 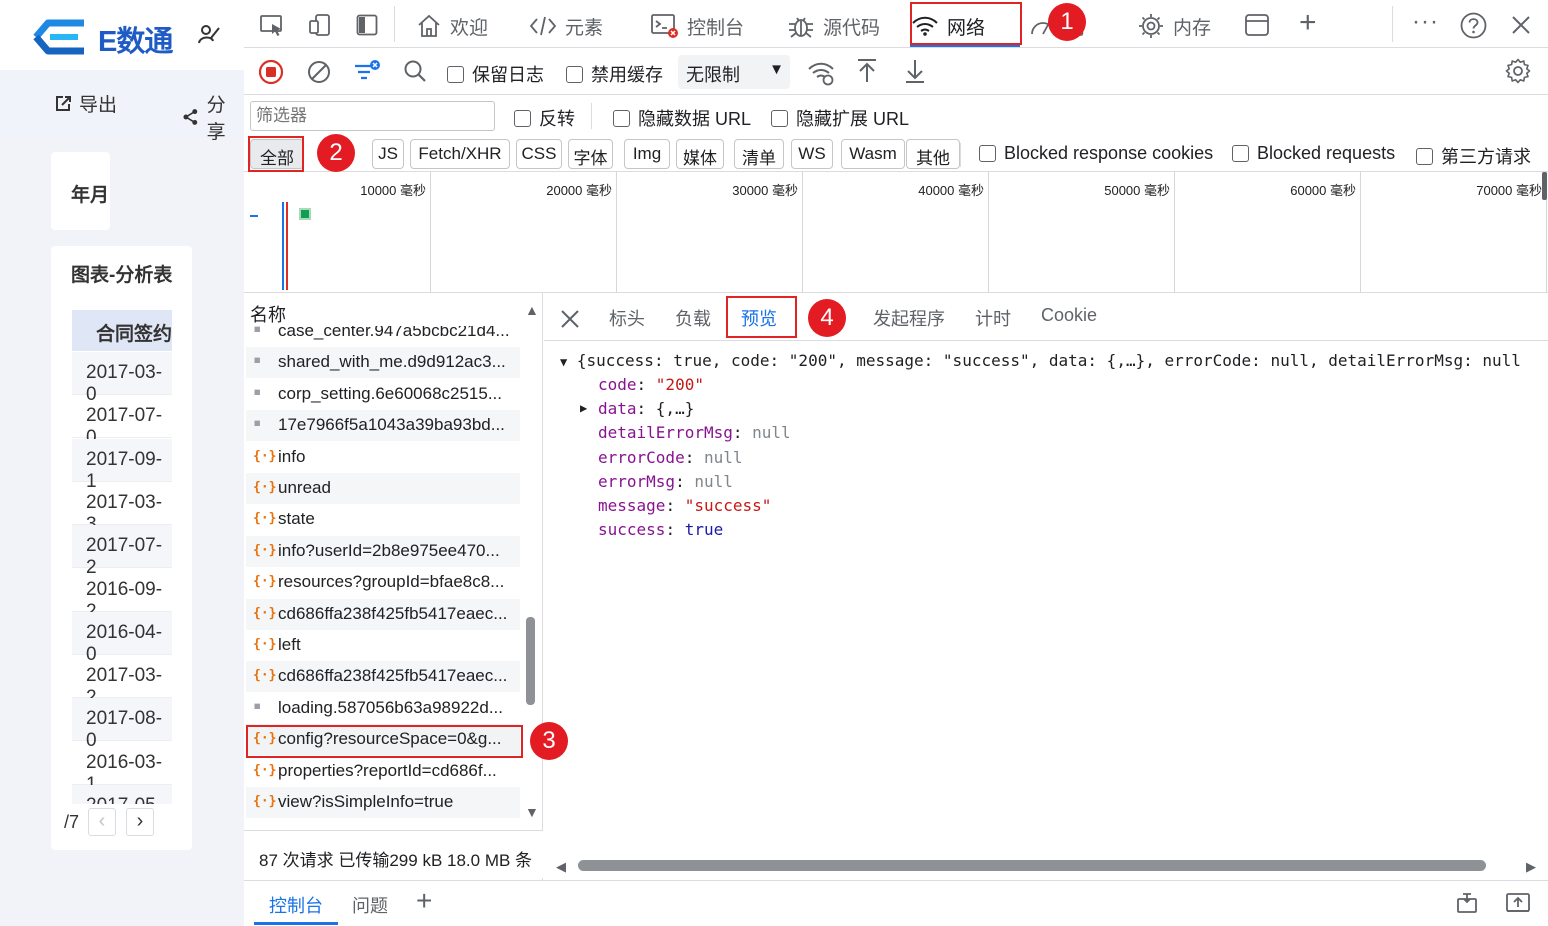 I want to click on request-row: {·} view?isSimpleInfo=true, so click(x=383, y=802).